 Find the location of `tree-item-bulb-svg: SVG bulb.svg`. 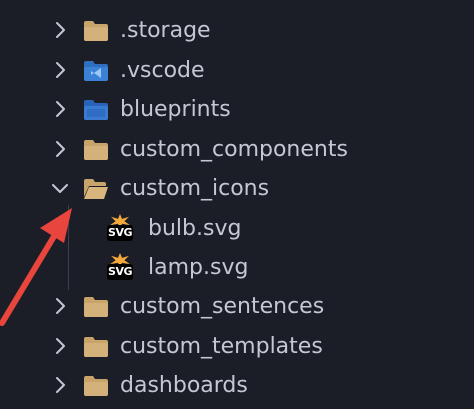

tree-item-bulb-svg: SVG bulb.svg is located at coordinates (237, 228).